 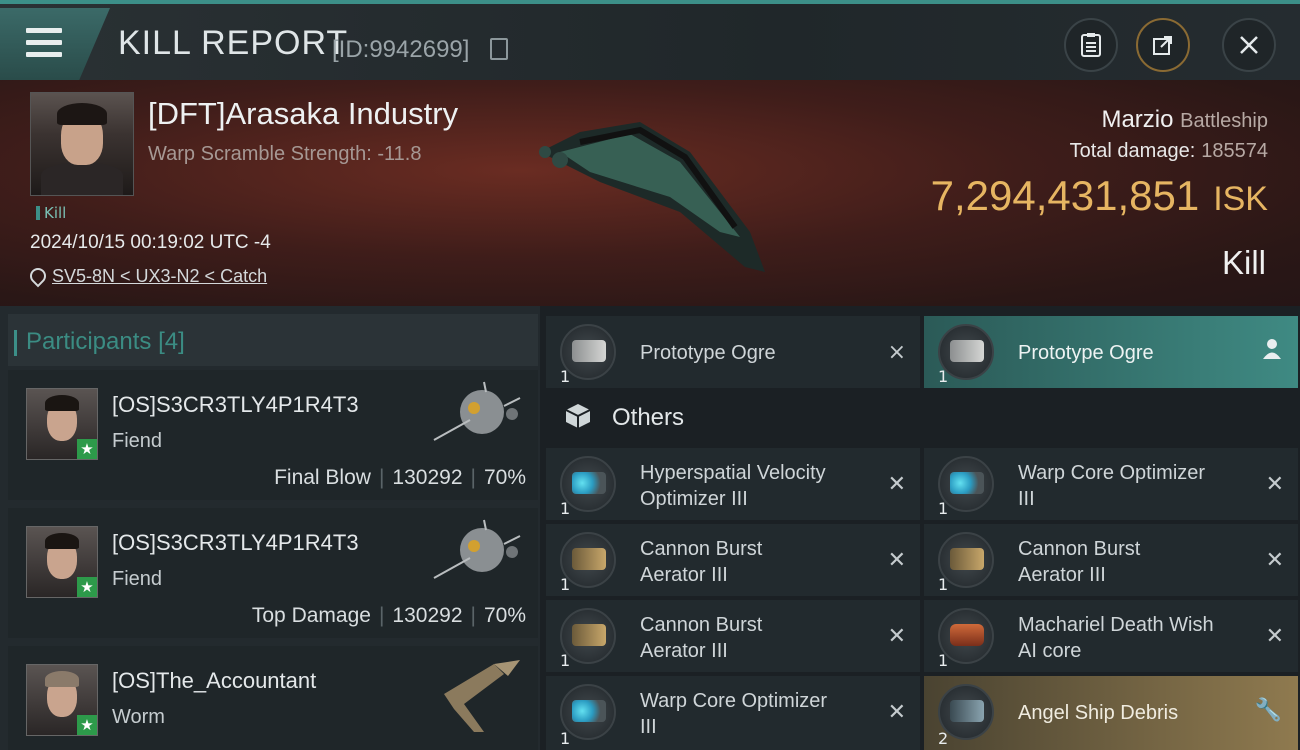 What do you see at coordinates (1272, 349) in the screenshot?
I see `person-icon` at bounding box center [1272, 349].